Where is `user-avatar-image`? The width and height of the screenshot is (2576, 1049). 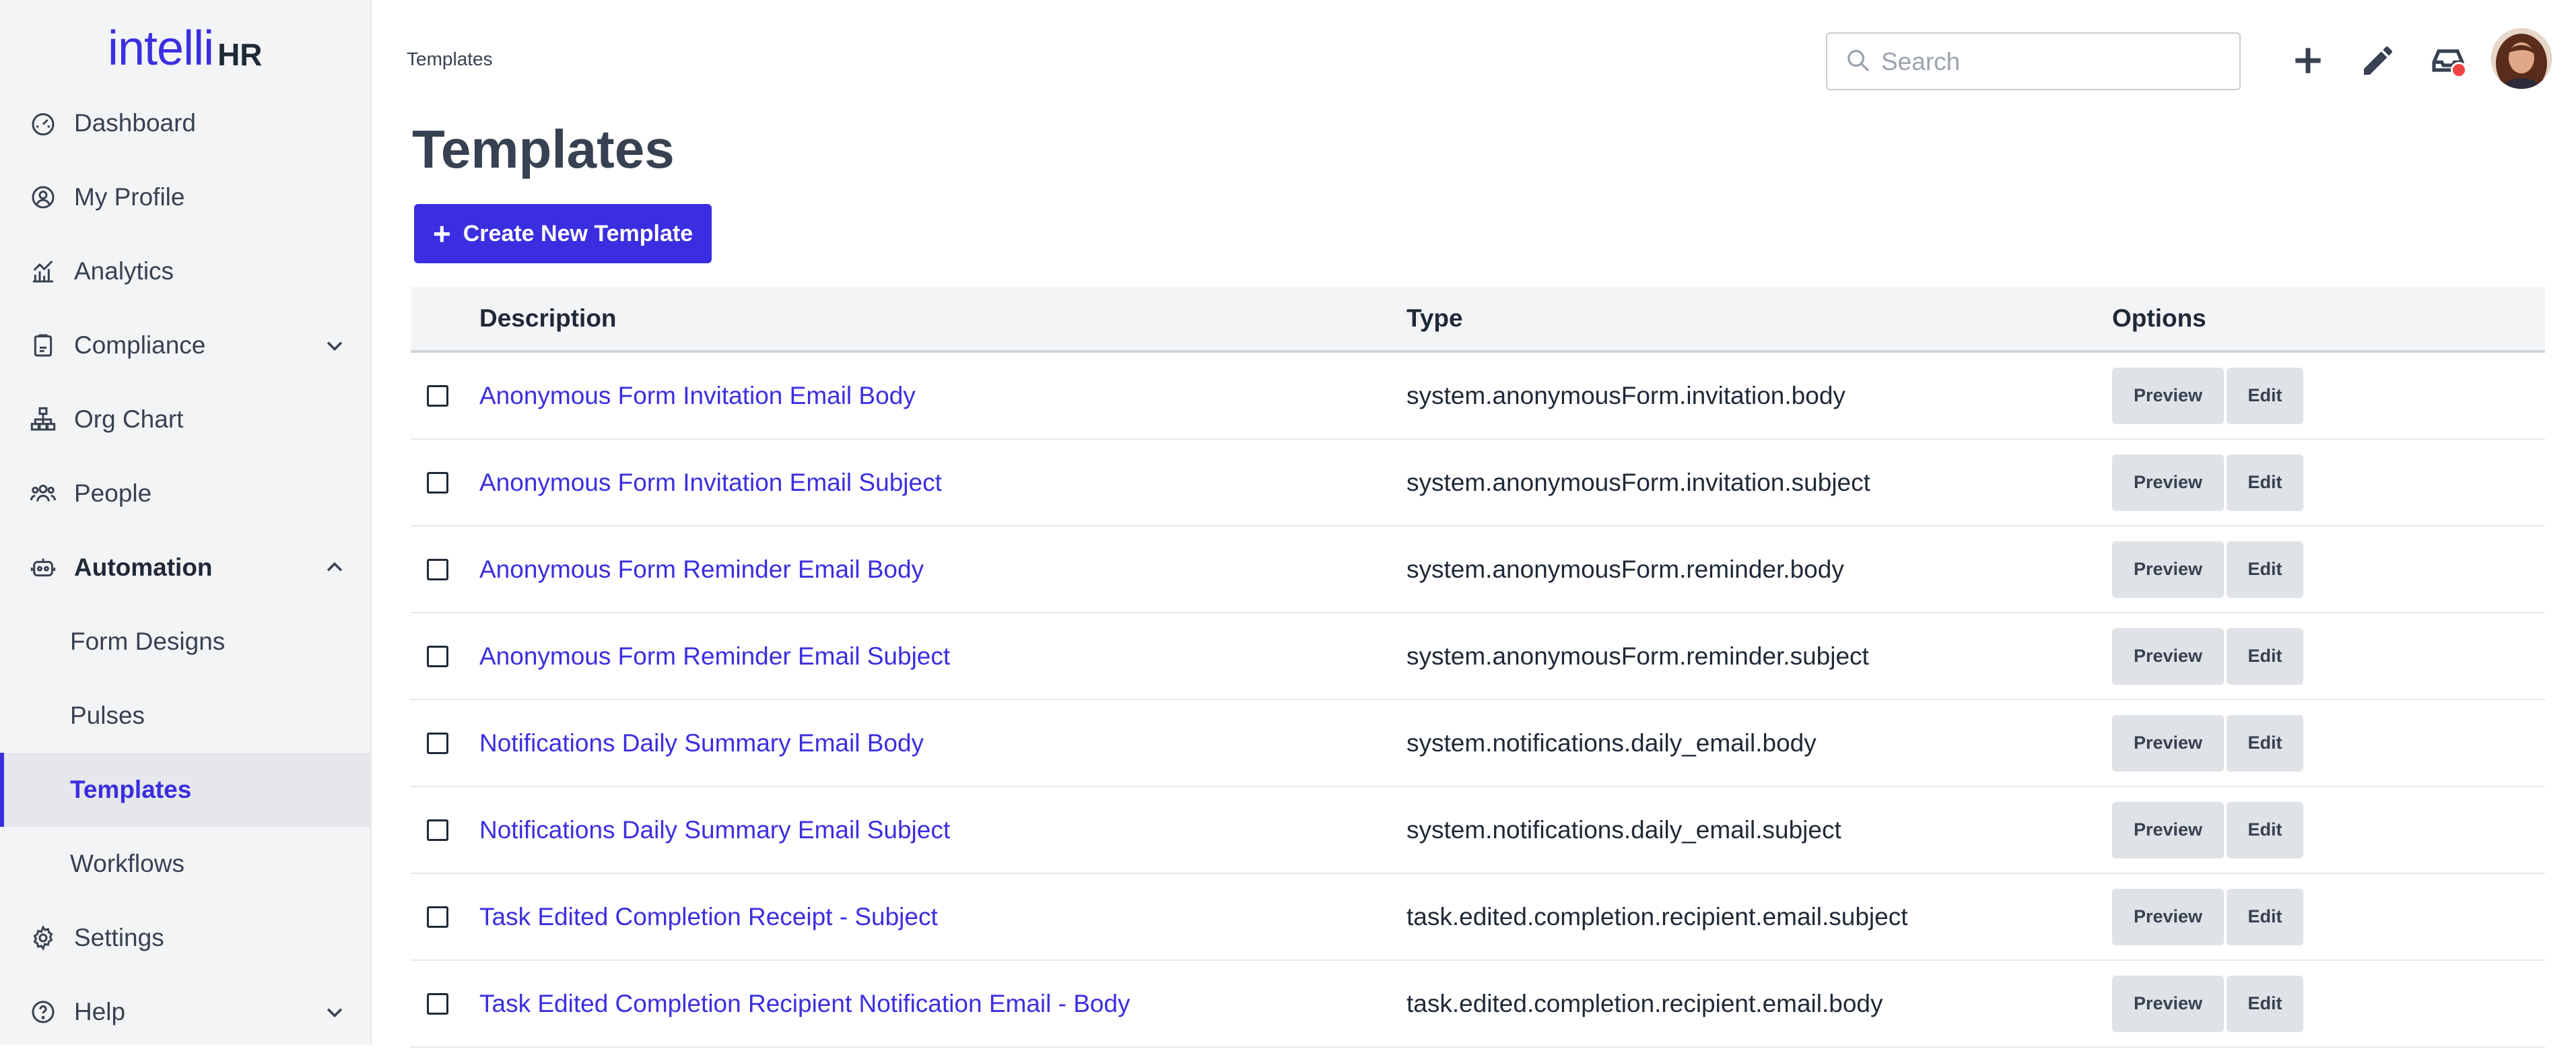 user-avatar-image is located at coordinates (2521, 58).